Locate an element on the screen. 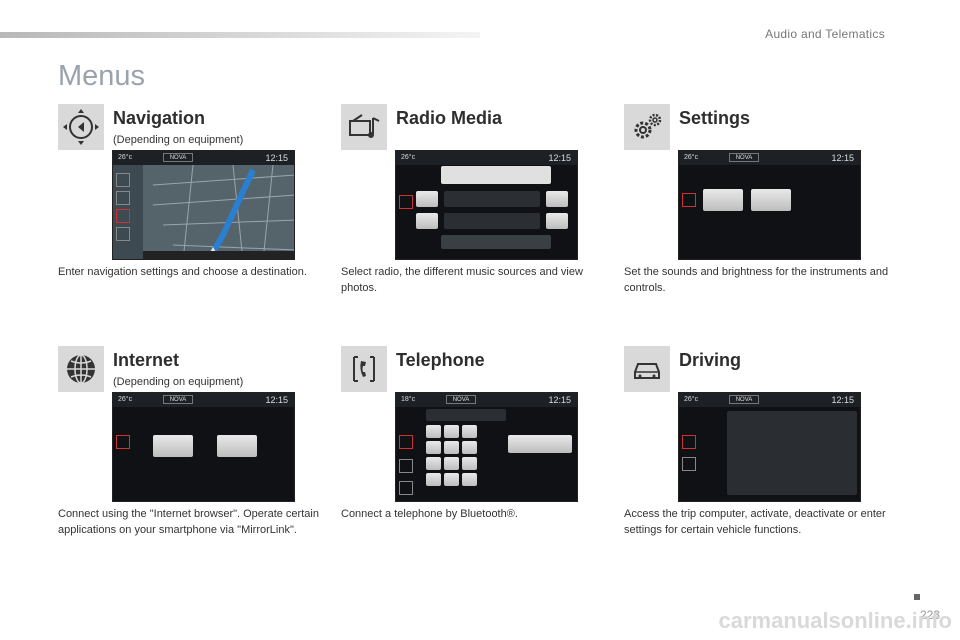 Image resolution: width=960 pixels, height=640 pixels. telephone-title: Telephone is located at coordinates (440, 360).